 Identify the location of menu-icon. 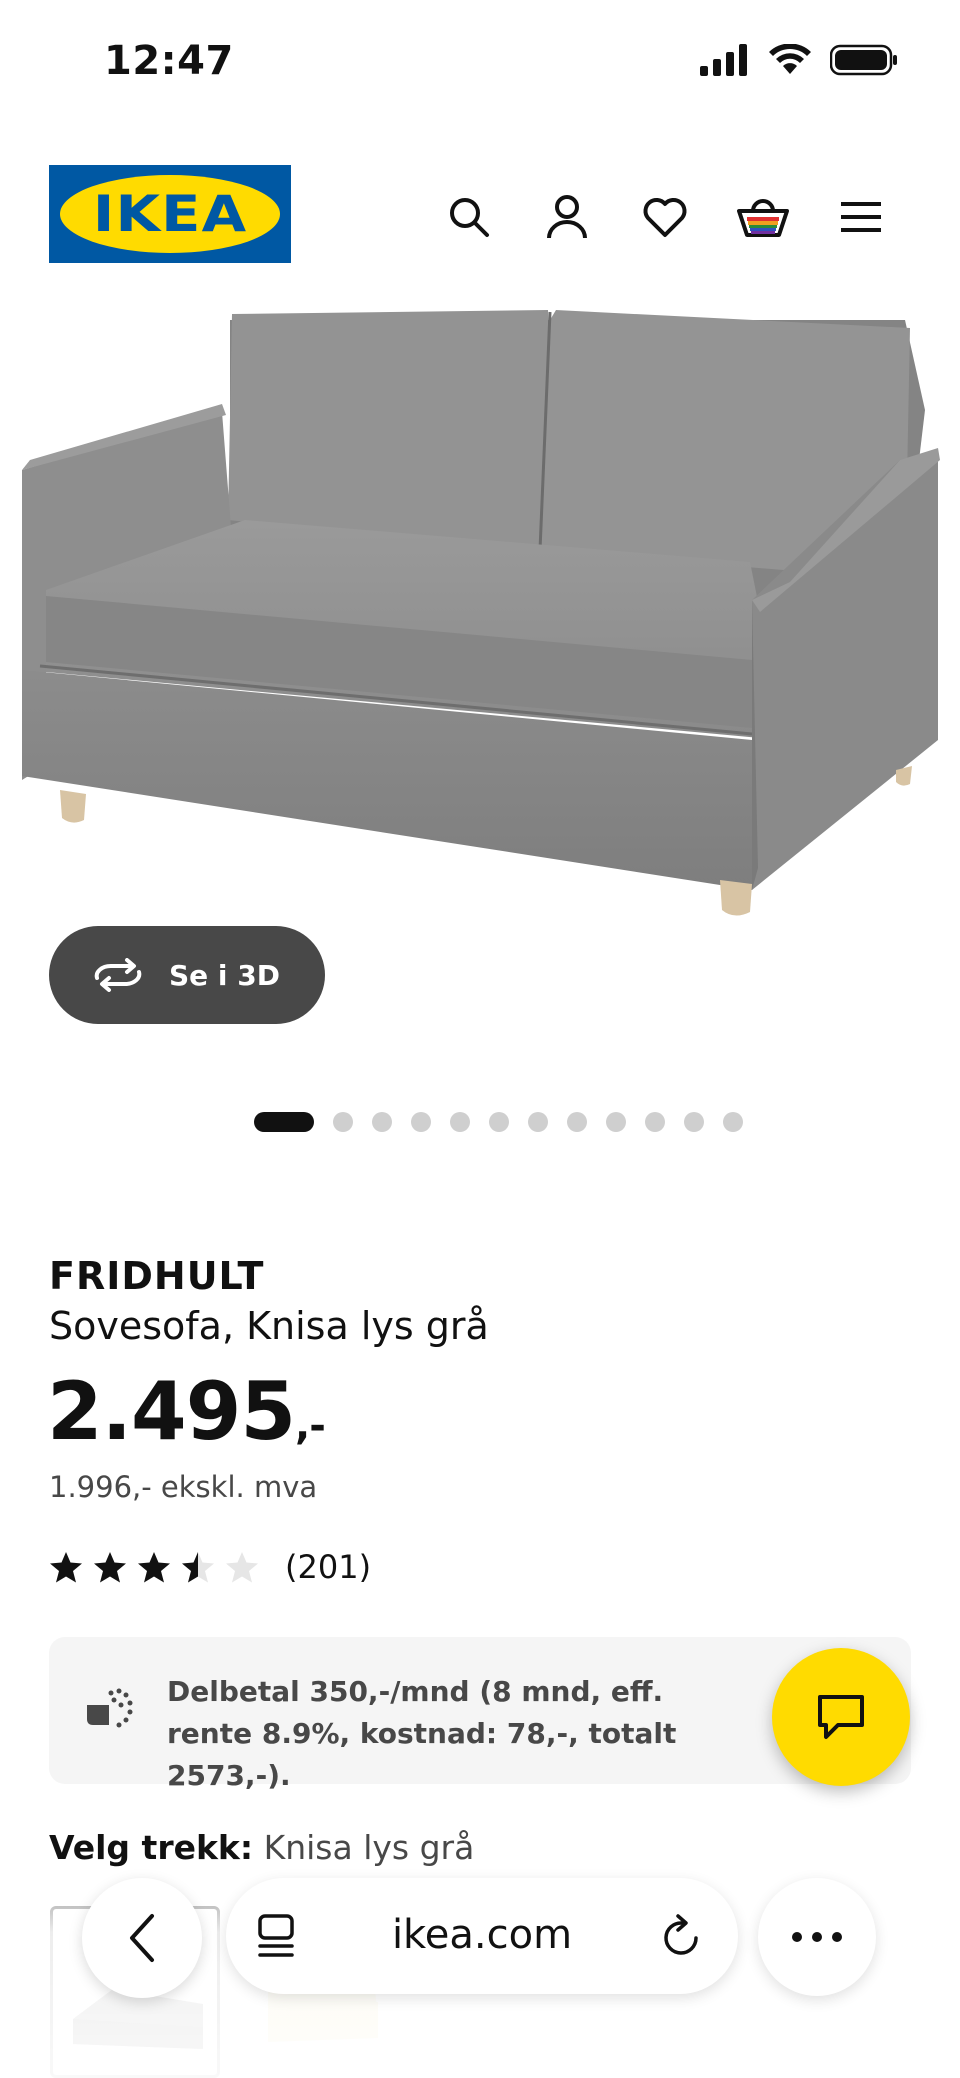
(861, 217).